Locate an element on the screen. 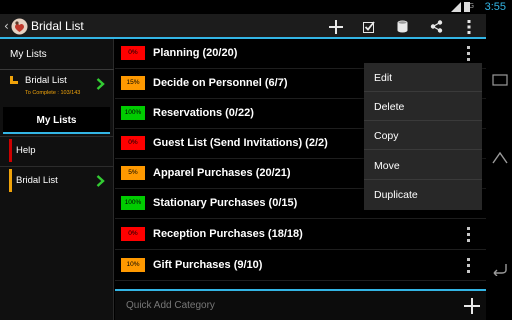  percent-badge: 5% is located at coordinates (133, 173).